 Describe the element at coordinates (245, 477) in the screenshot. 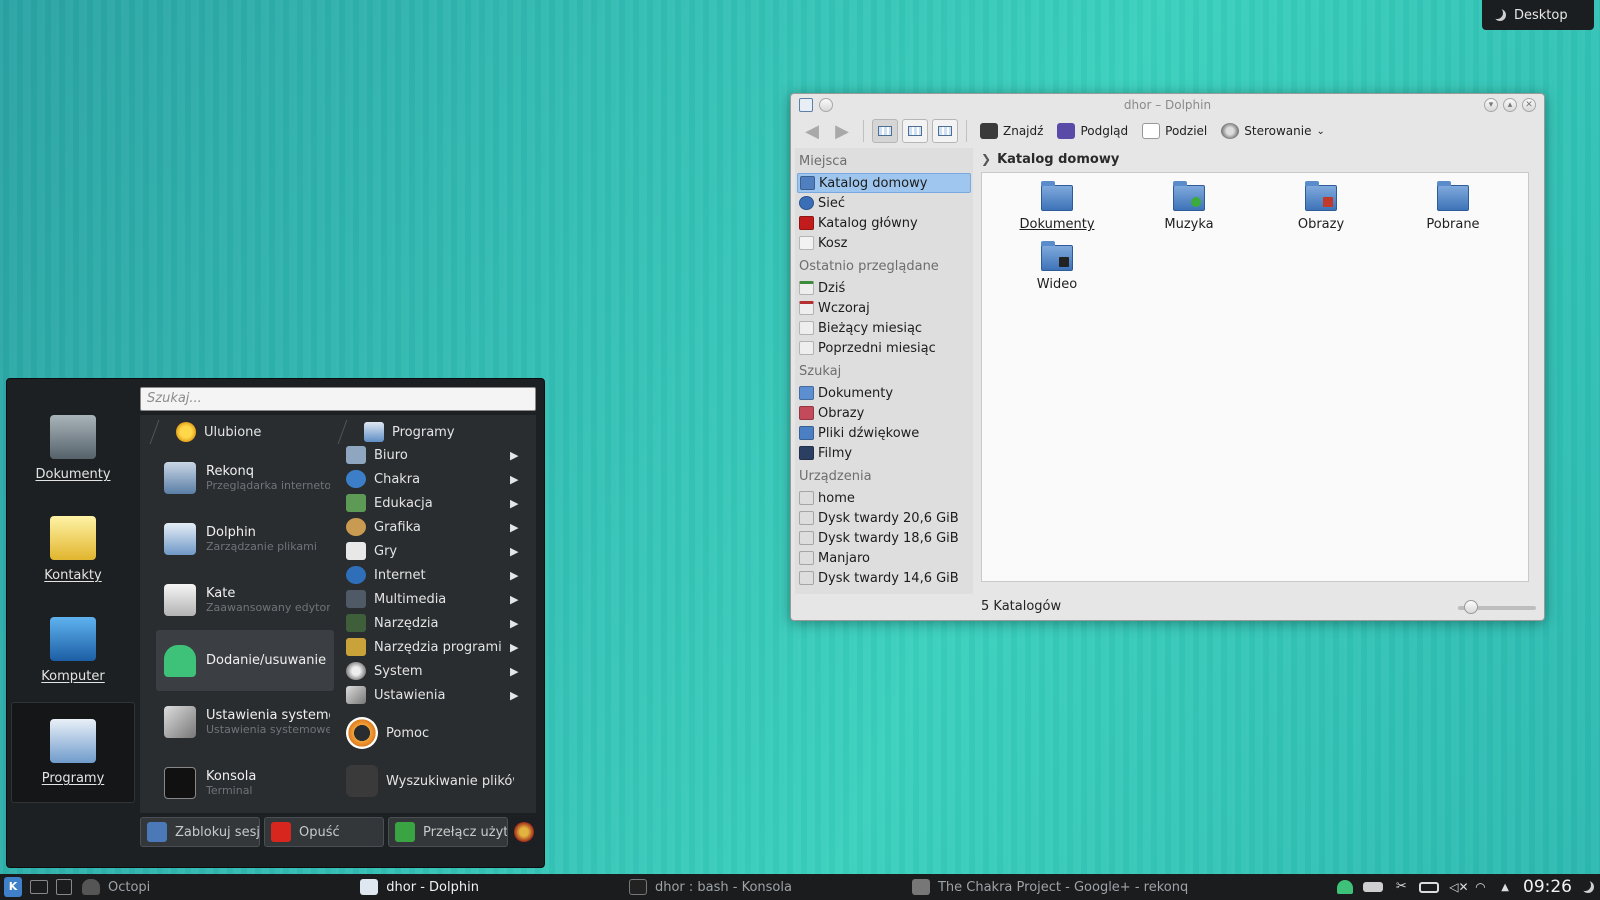

I see `favorite-item: RekonqPrzeglądarka internetowa` at that location.